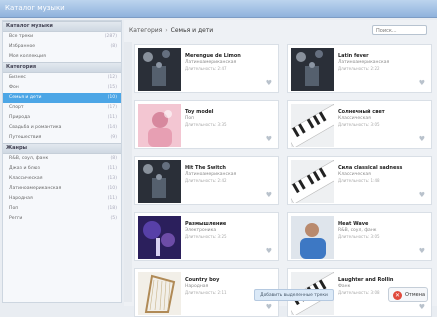  Describe the element at coordinates (192, 30) in the screenshot. I see `breadcrumb-current: Семья и дети` at that location.